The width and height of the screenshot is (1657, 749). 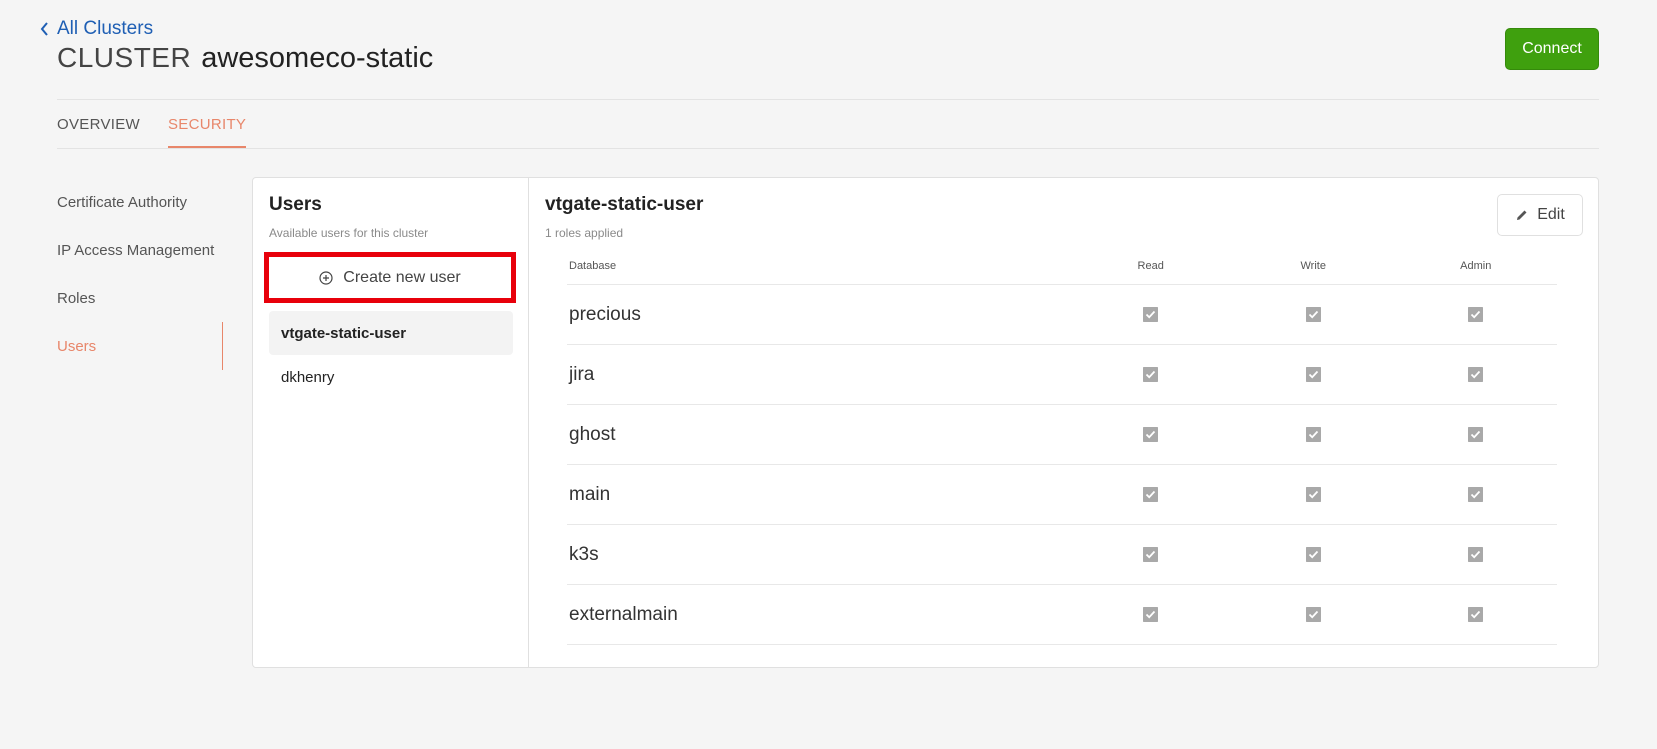 What do you see at coordinates (828, 148) in the screenshot?
I see `tabs-divider` at bounding box center [828, 148].